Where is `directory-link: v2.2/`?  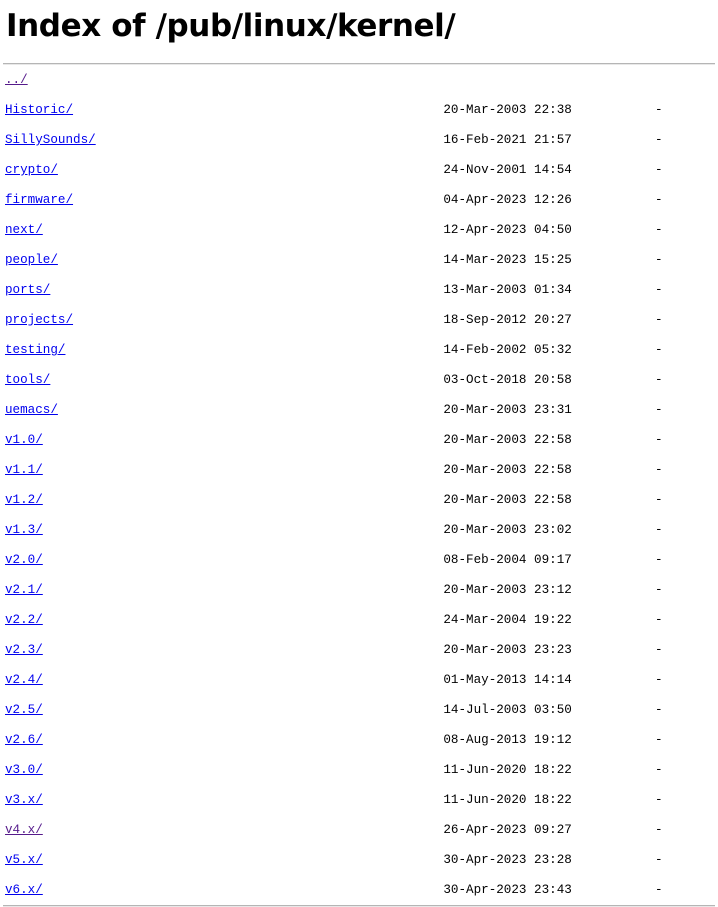
directory-link: v2.2/ is located at coordinates (24, 620).